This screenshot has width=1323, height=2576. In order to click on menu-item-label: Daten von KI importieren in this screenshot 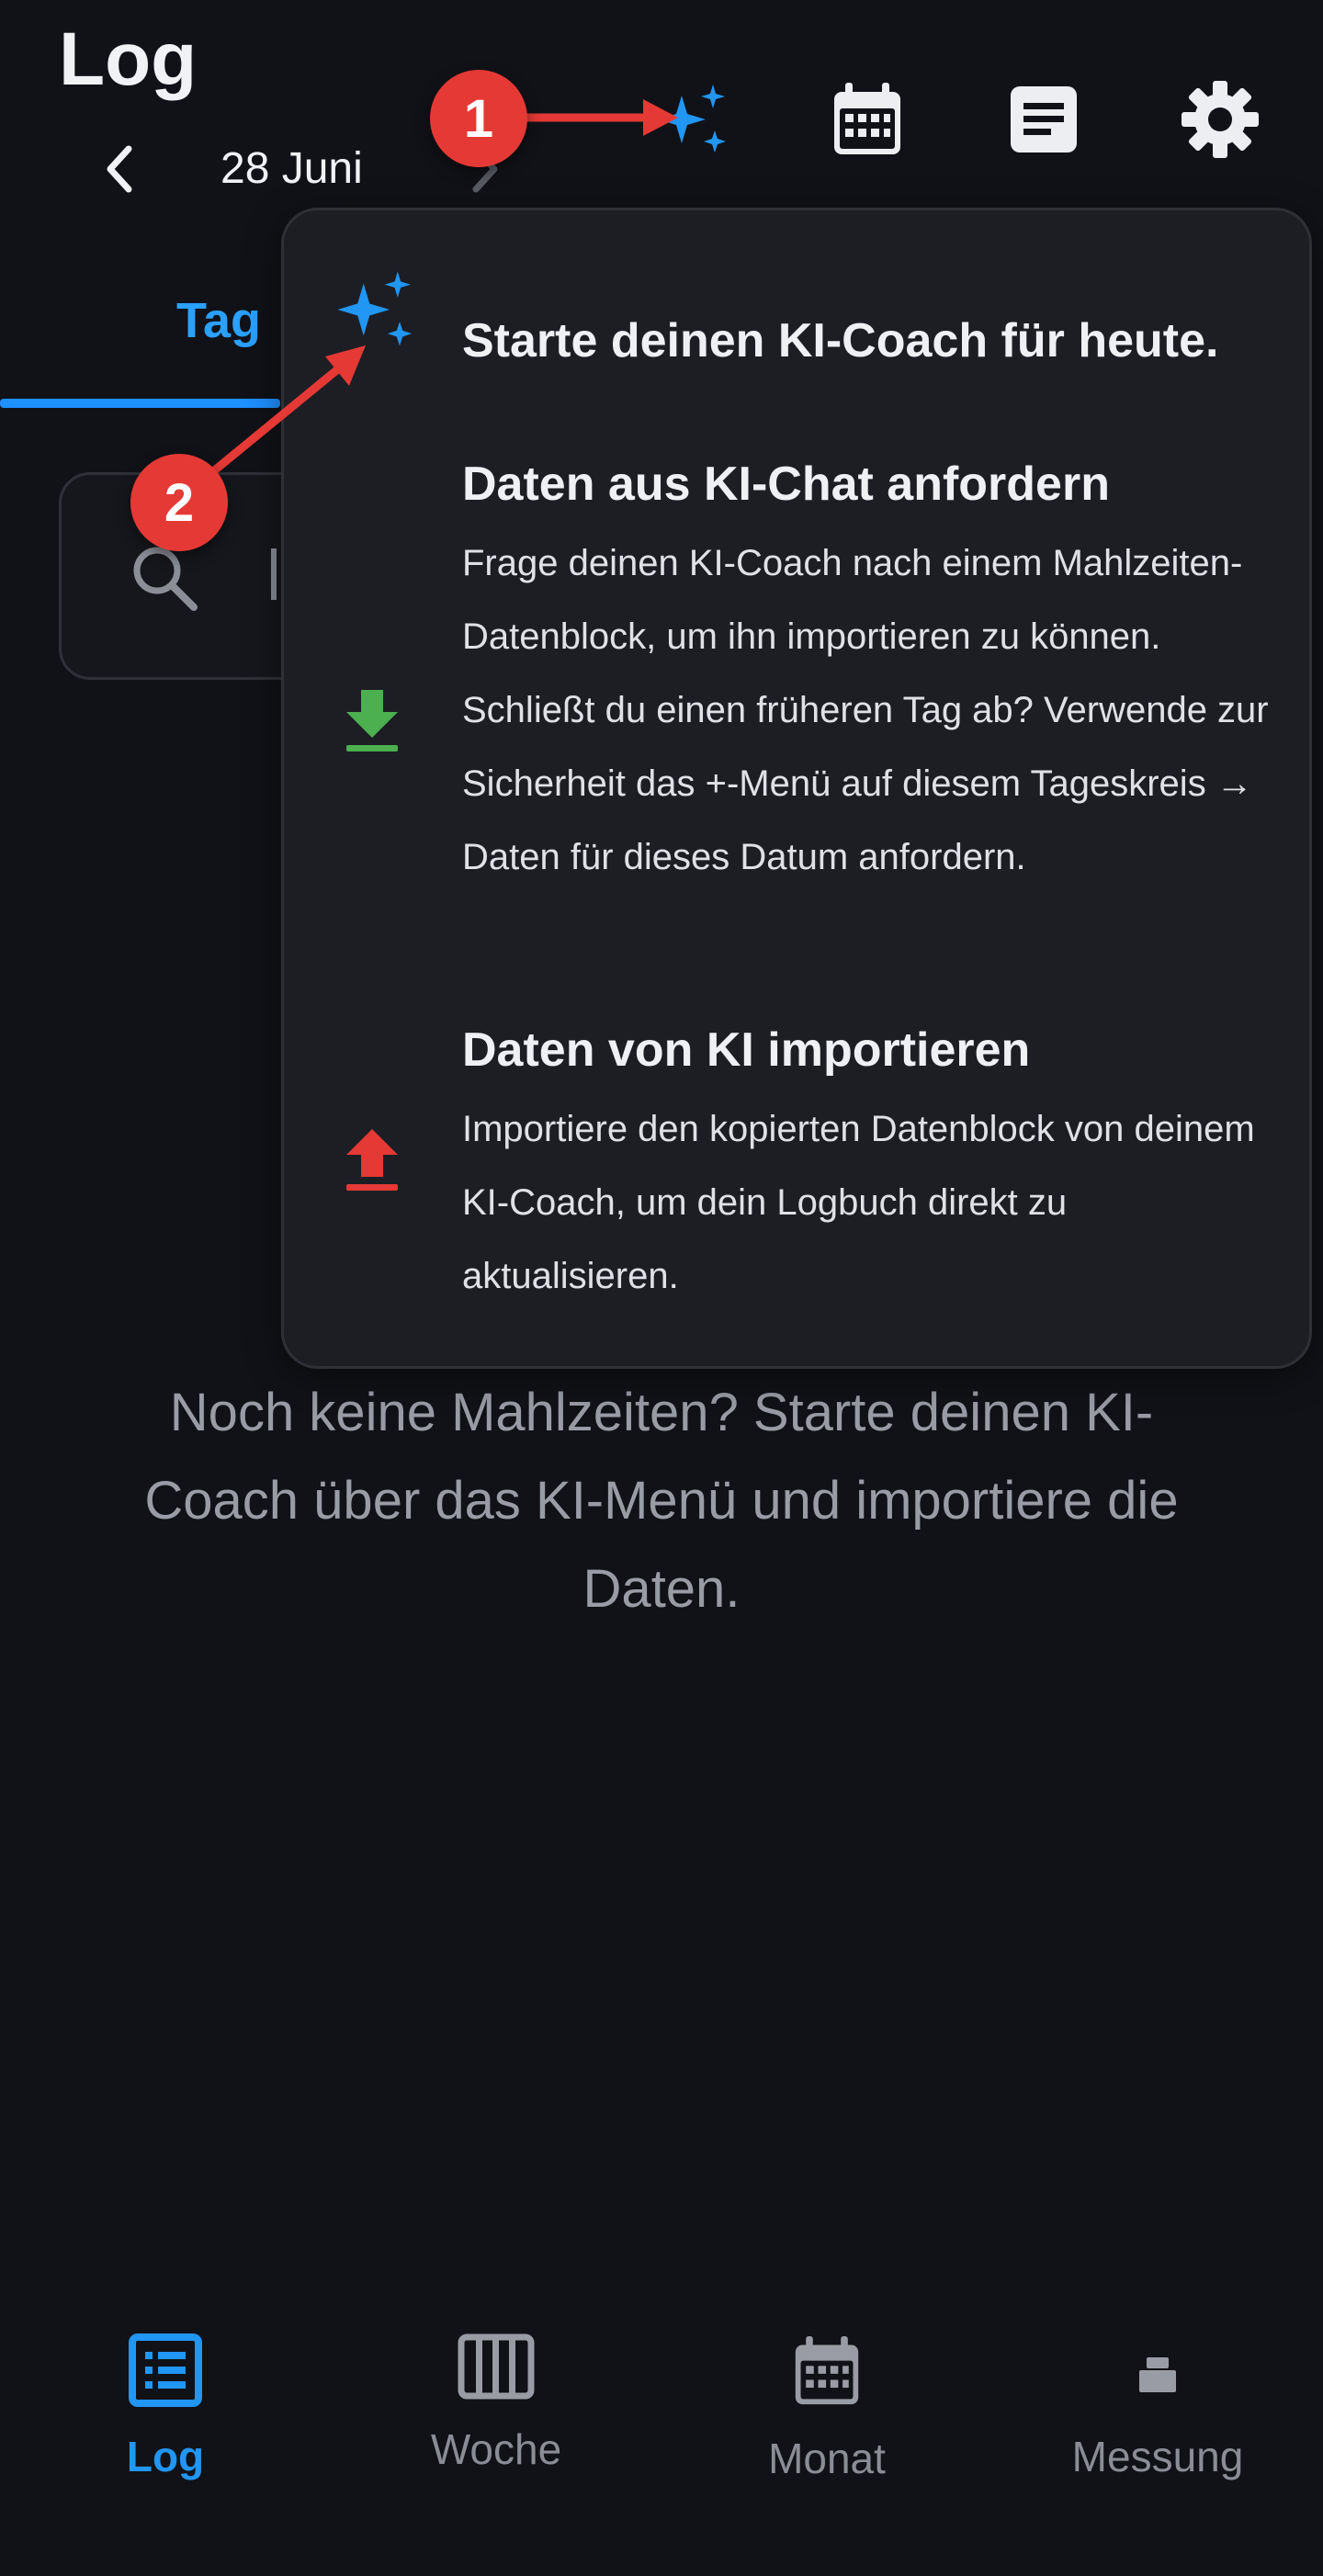, I will do `click(747, 1050)`.